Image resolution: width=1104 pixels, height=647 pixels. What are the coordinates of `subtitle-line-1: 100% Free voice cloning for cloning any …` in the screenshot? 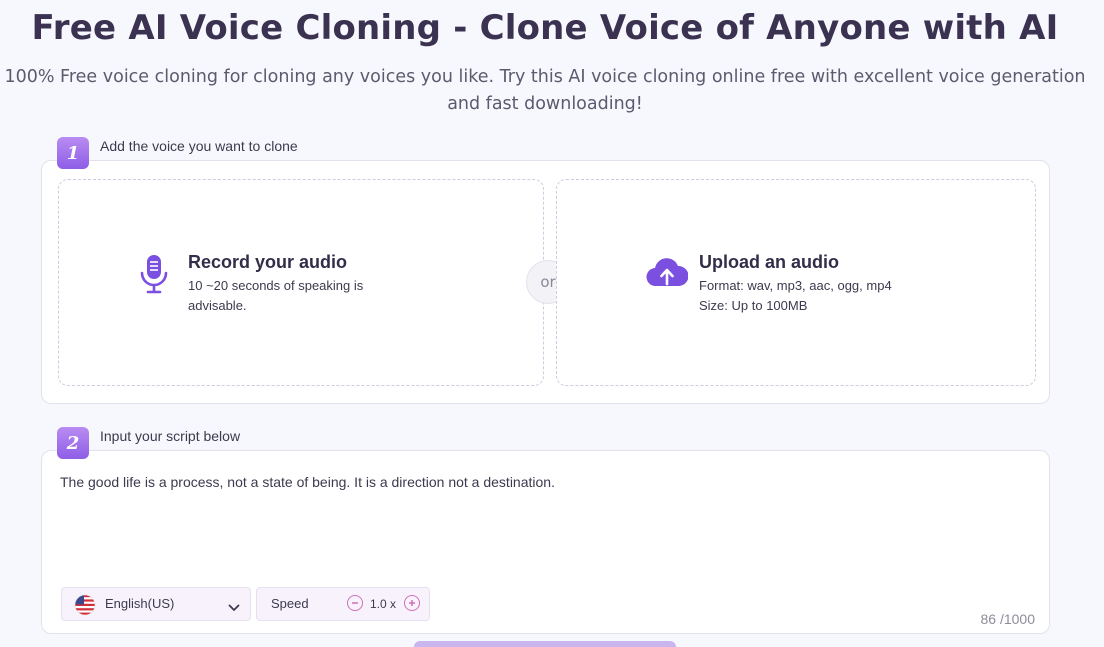 It's located at (545, 77).